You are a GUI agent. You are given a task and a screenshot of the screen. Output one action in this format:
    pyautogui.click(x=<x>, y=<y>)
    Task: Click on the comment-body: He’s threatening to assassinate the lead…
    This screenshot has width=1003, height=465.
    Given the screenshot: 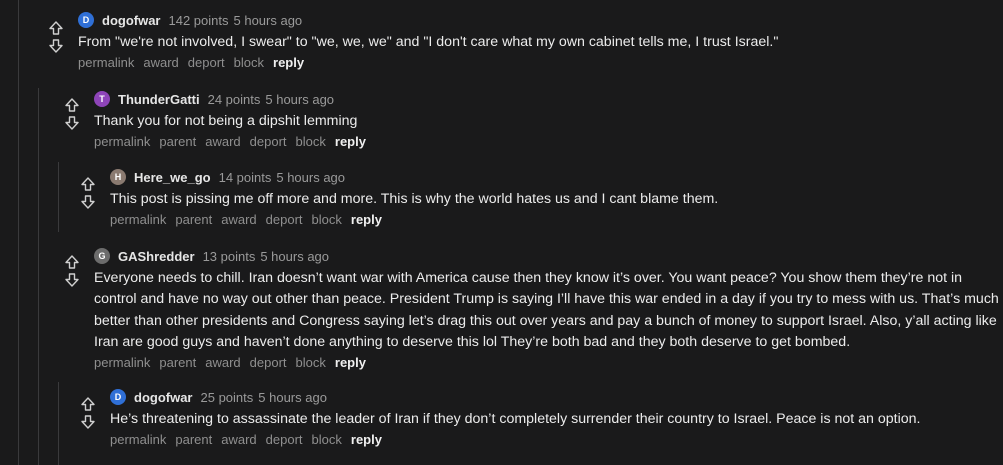 What is the action you would take?
    pyautogui.click(x=515, y=419)
    